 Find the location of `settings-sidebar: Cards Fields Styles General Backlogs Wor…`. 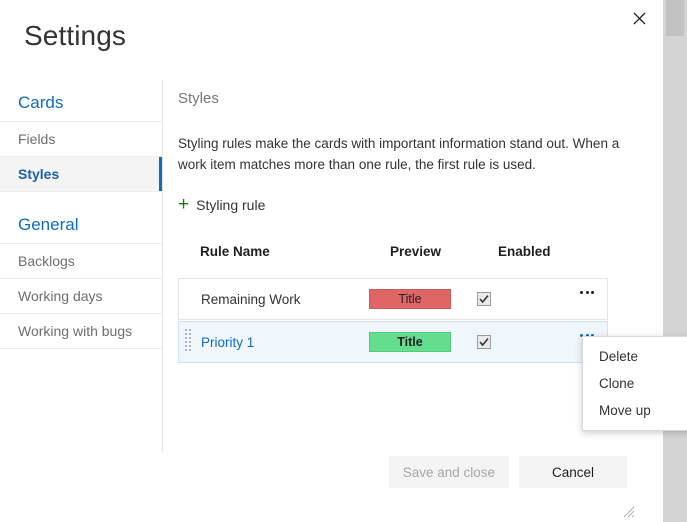

settings-sidebar: Cards Fields Styles General Backlogs Wor… is located at coordinates (81, 216).